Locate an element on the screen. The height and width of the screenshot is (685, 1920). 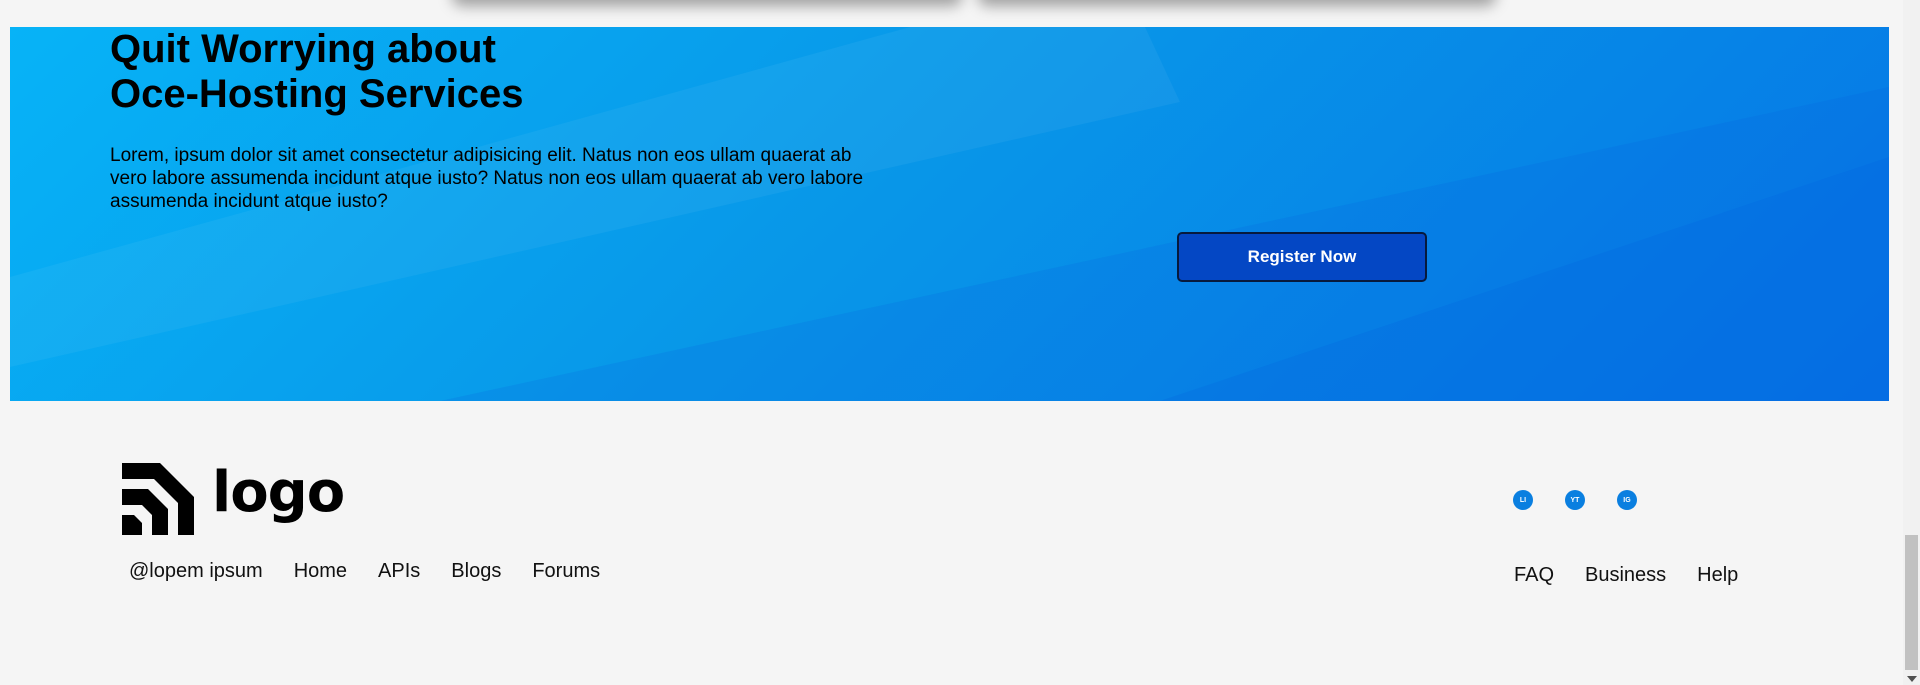
linkedin-icon: LI is located at coordinates (1523, 500).